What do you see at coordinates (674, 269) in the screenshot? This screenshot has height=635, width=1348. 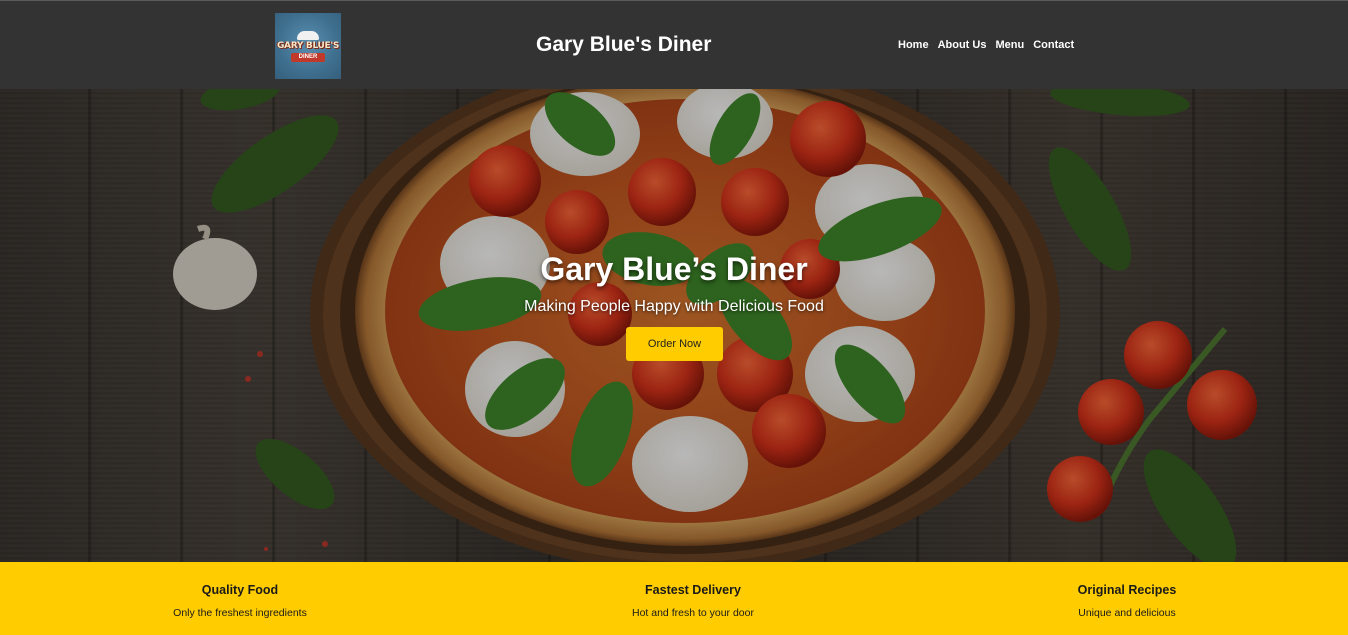 I see `hero-title: Gary Blue’s Diner` at bounding box center [674, 269].